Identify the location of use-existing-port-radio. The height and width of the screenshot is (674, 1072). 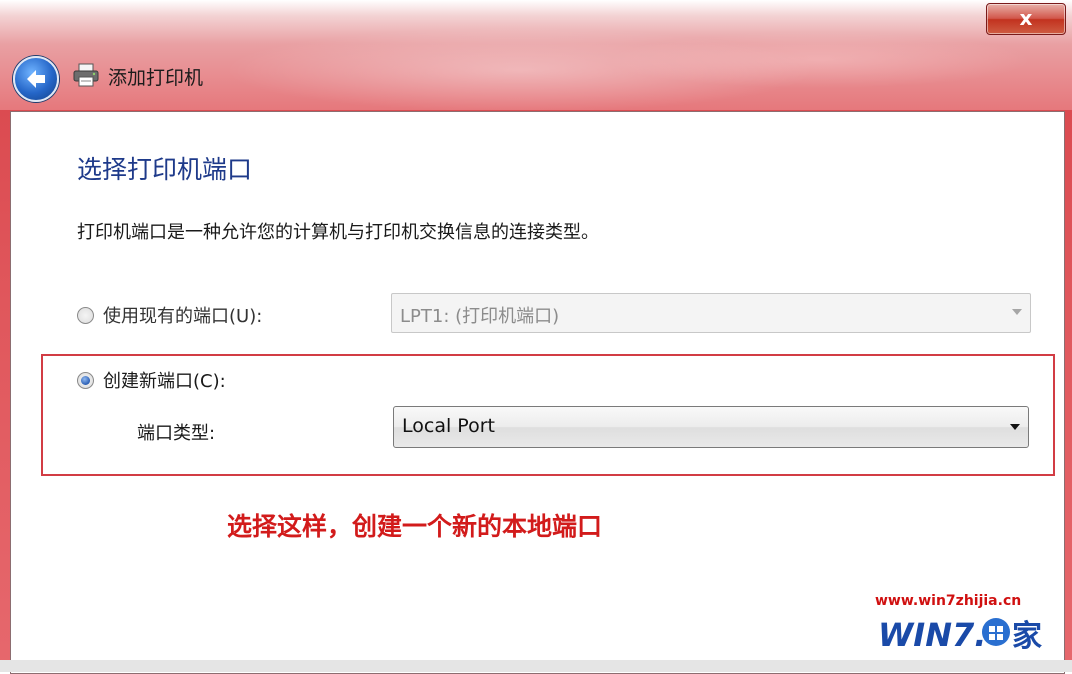
(85, 315).